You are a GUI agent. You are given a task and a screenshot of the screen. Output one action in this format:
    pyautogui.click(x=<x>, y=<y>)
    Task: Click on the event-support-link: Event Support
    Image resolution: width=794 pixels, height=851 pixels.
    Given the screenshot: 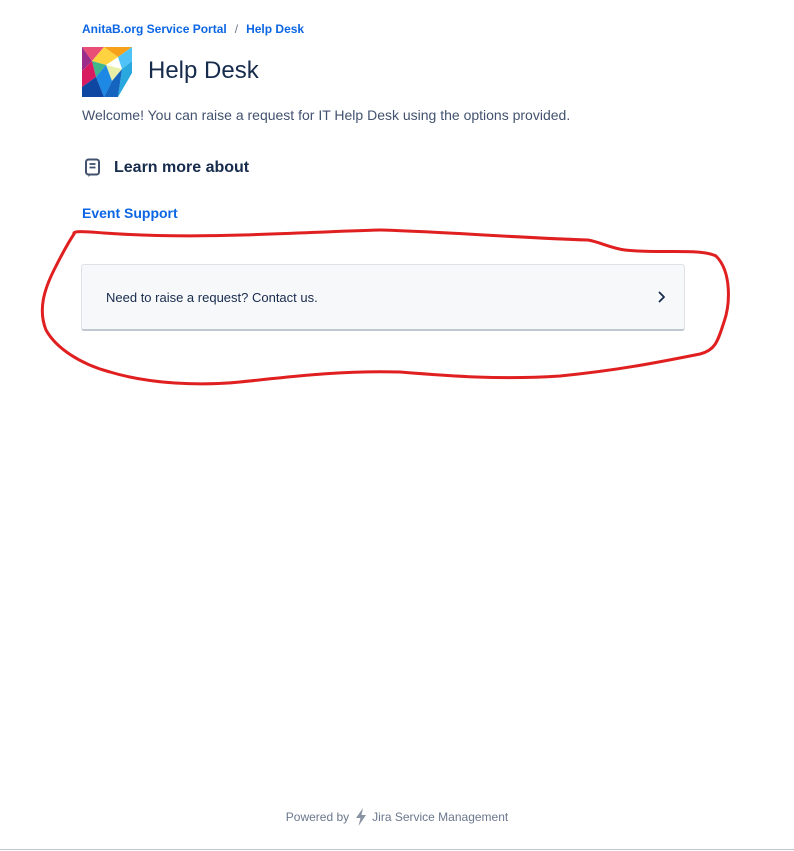 What is the action you would take?
    pyautogui.click(x=130, y=213)
    